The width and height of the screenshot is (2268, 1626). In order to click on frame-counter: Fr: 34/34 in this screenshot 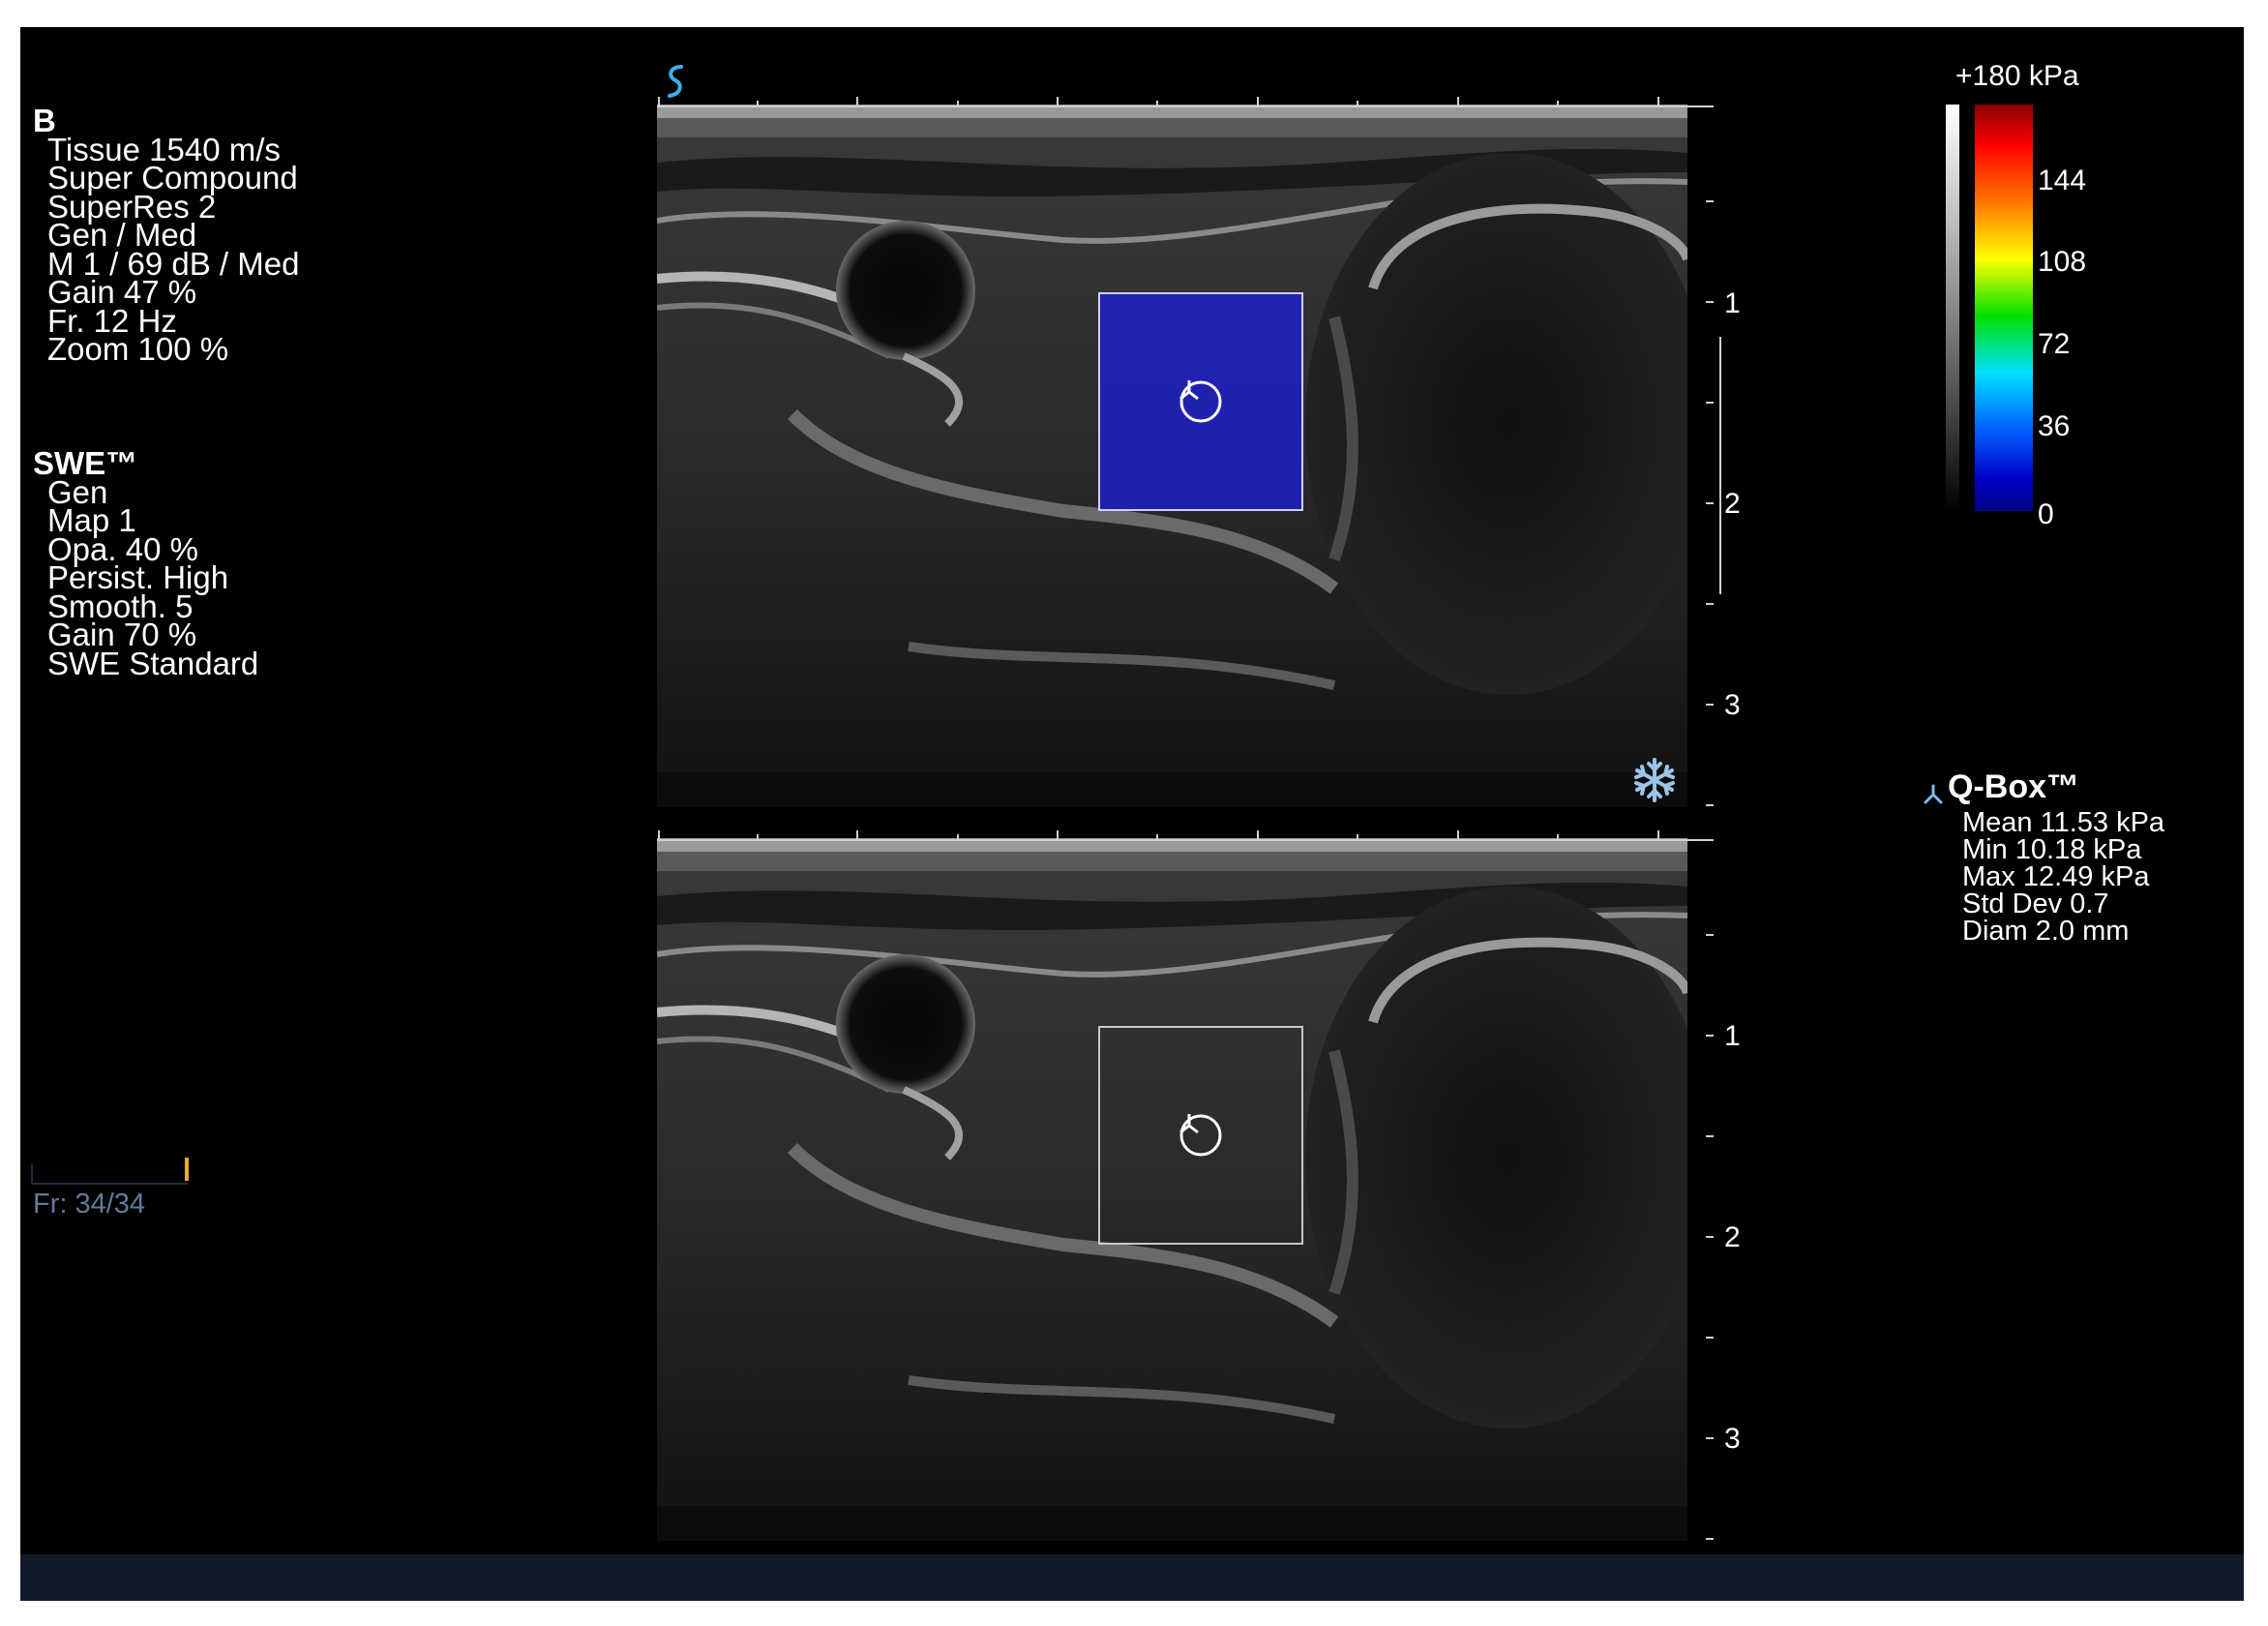, I will do `click(89, 1204)`.